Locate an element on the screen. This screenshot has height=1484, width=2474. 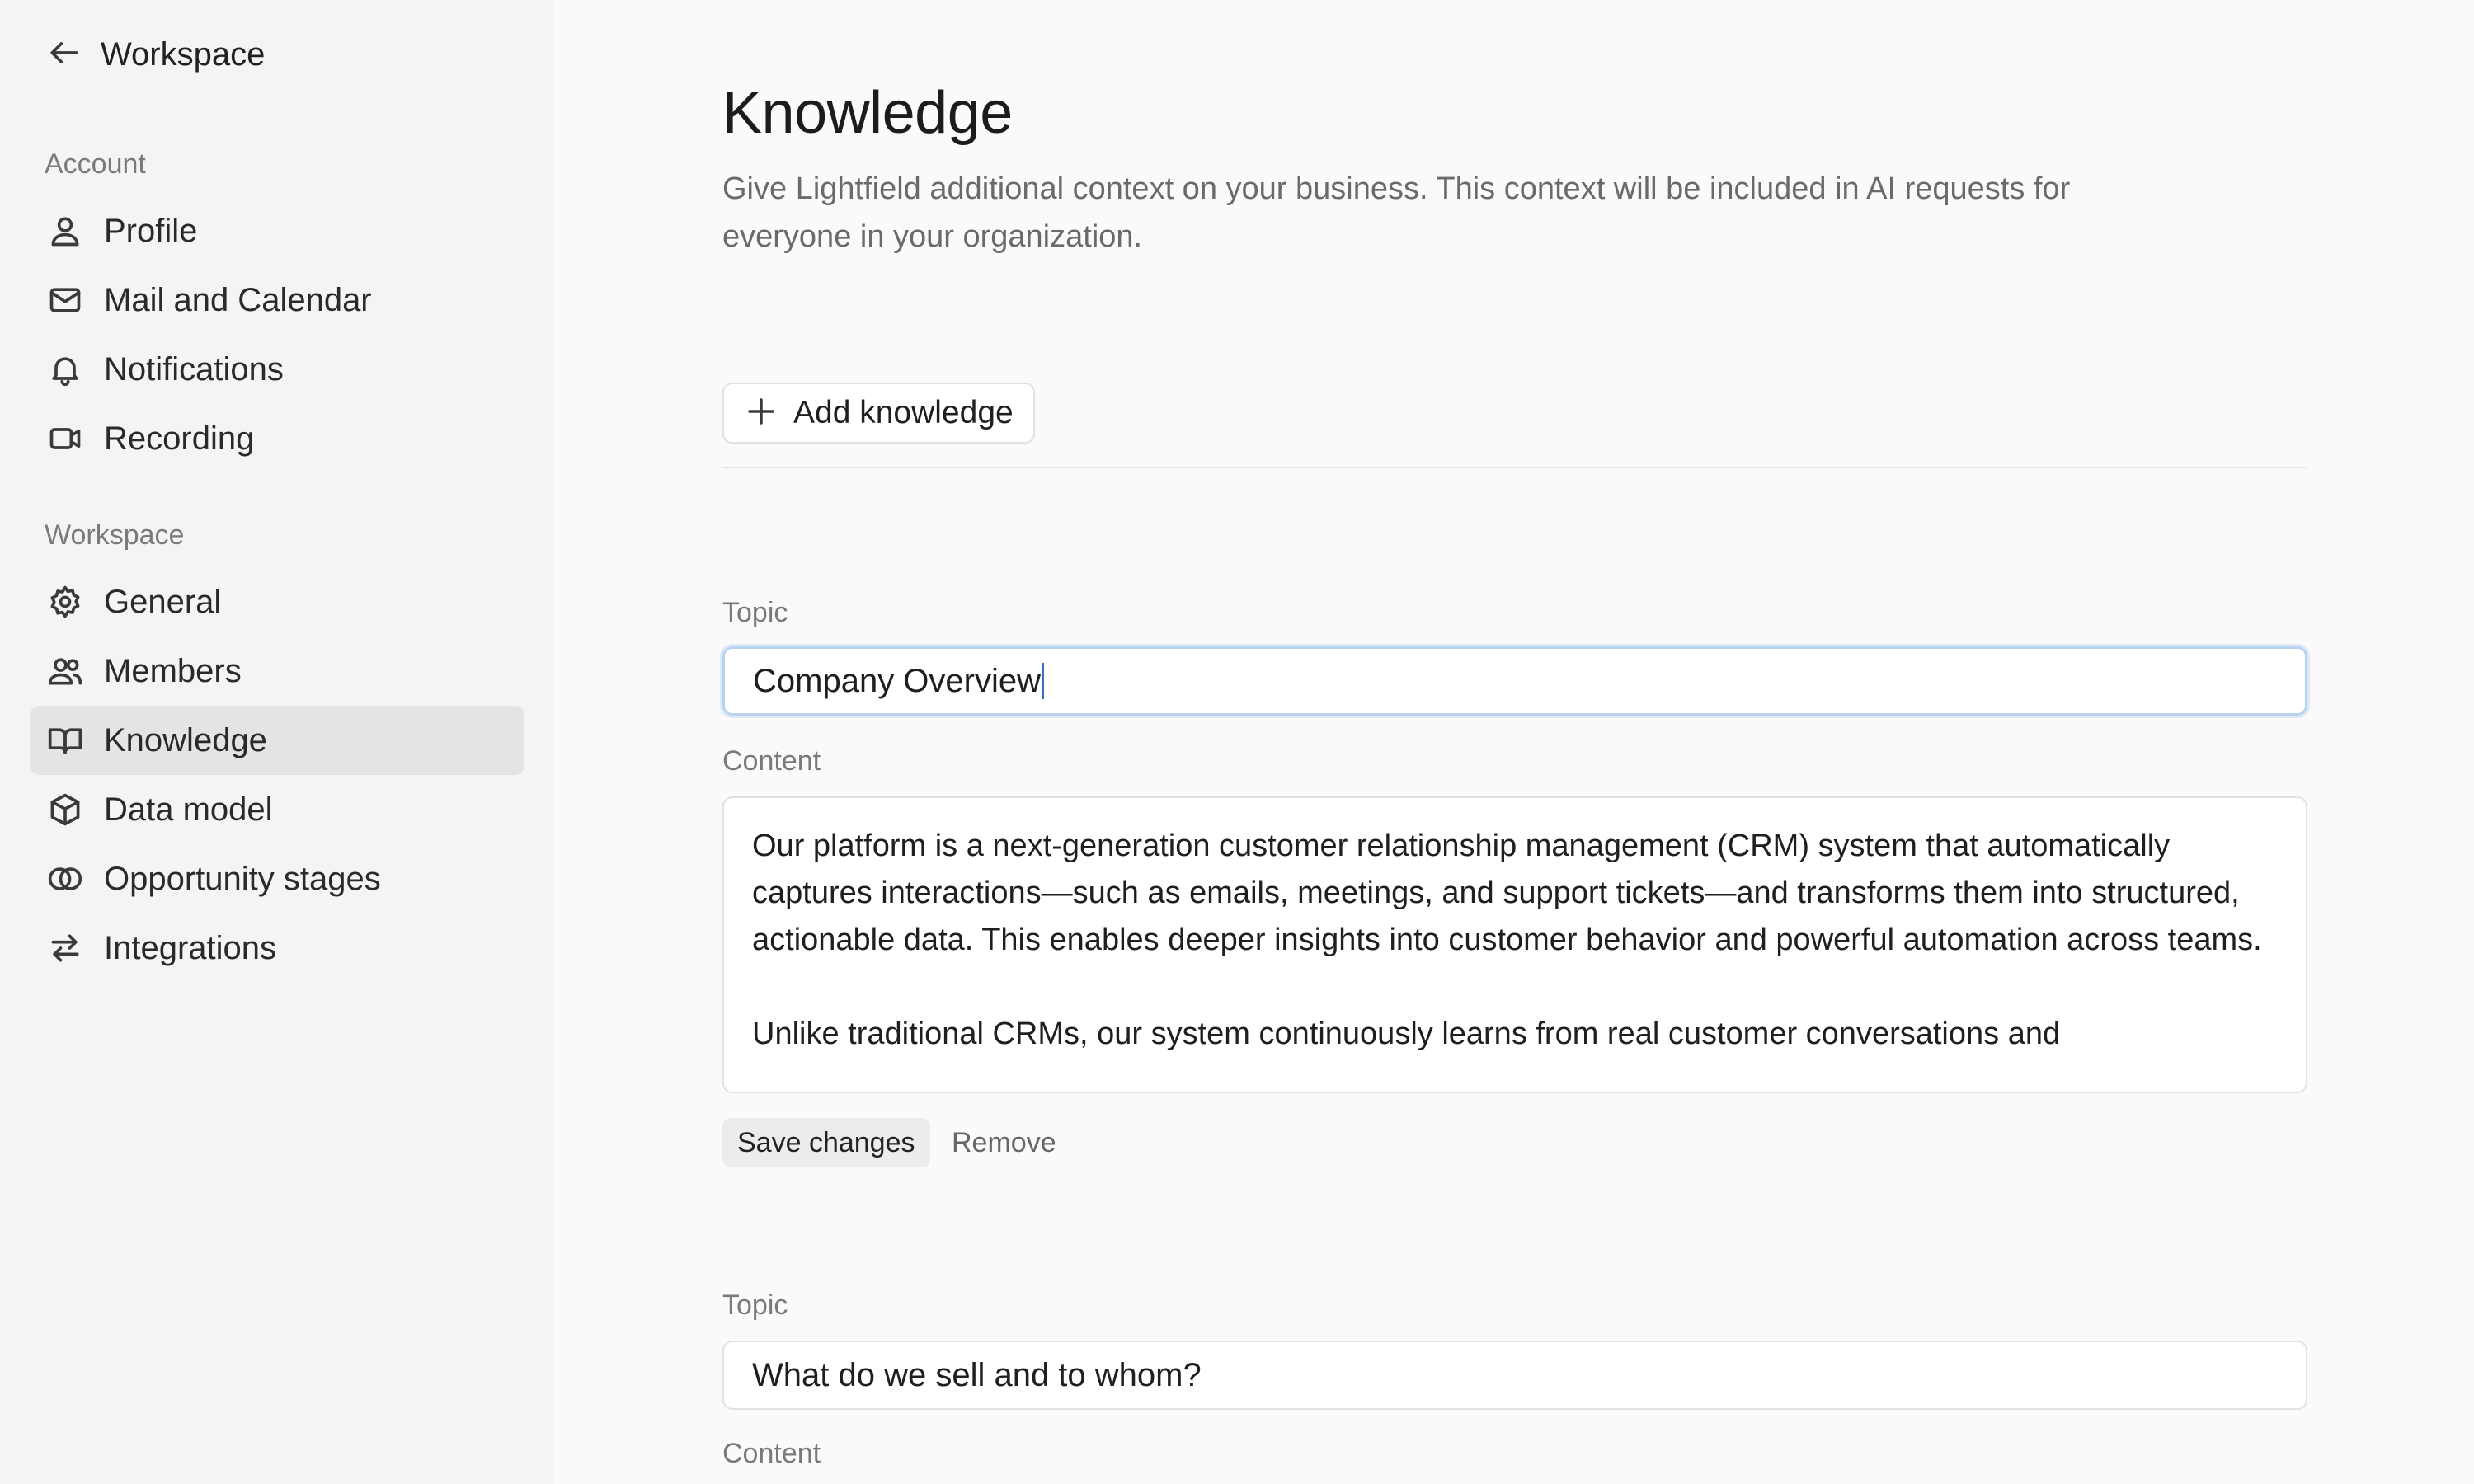
plus-icon is located at coordinates (761, 413).